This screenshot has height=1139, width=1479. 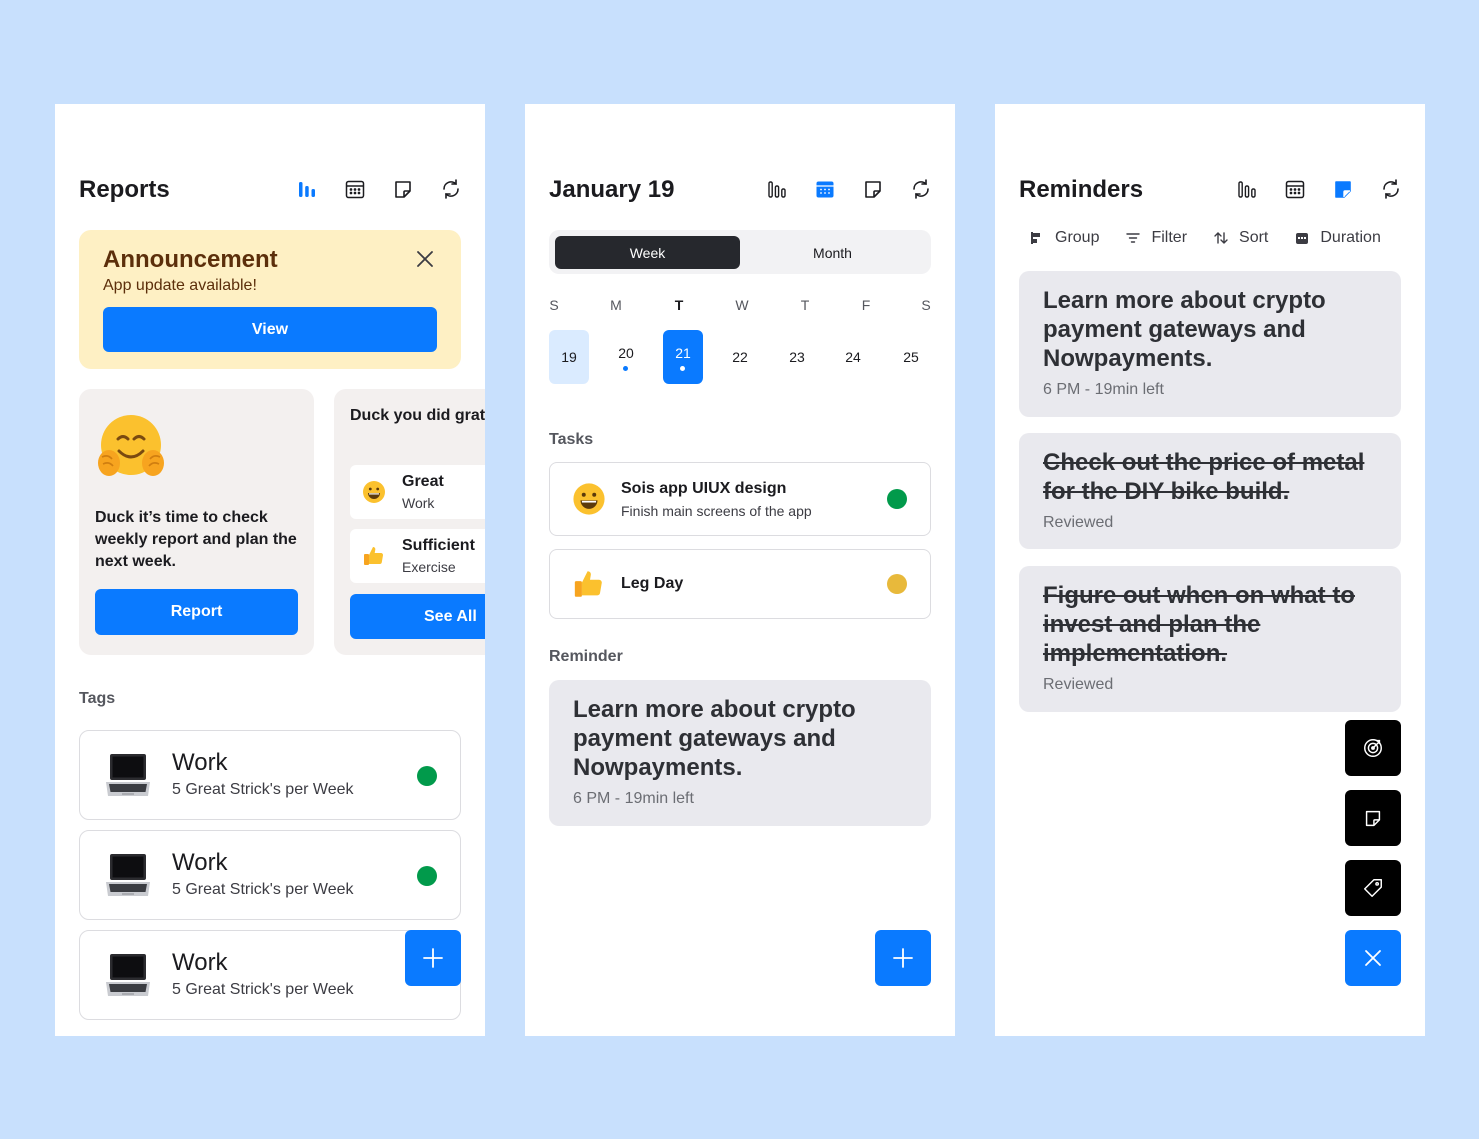 What do you see at coordinates (423, 481) in the screenshot?
I see `summary-item-title: Great` at bounding box center [423, 481].